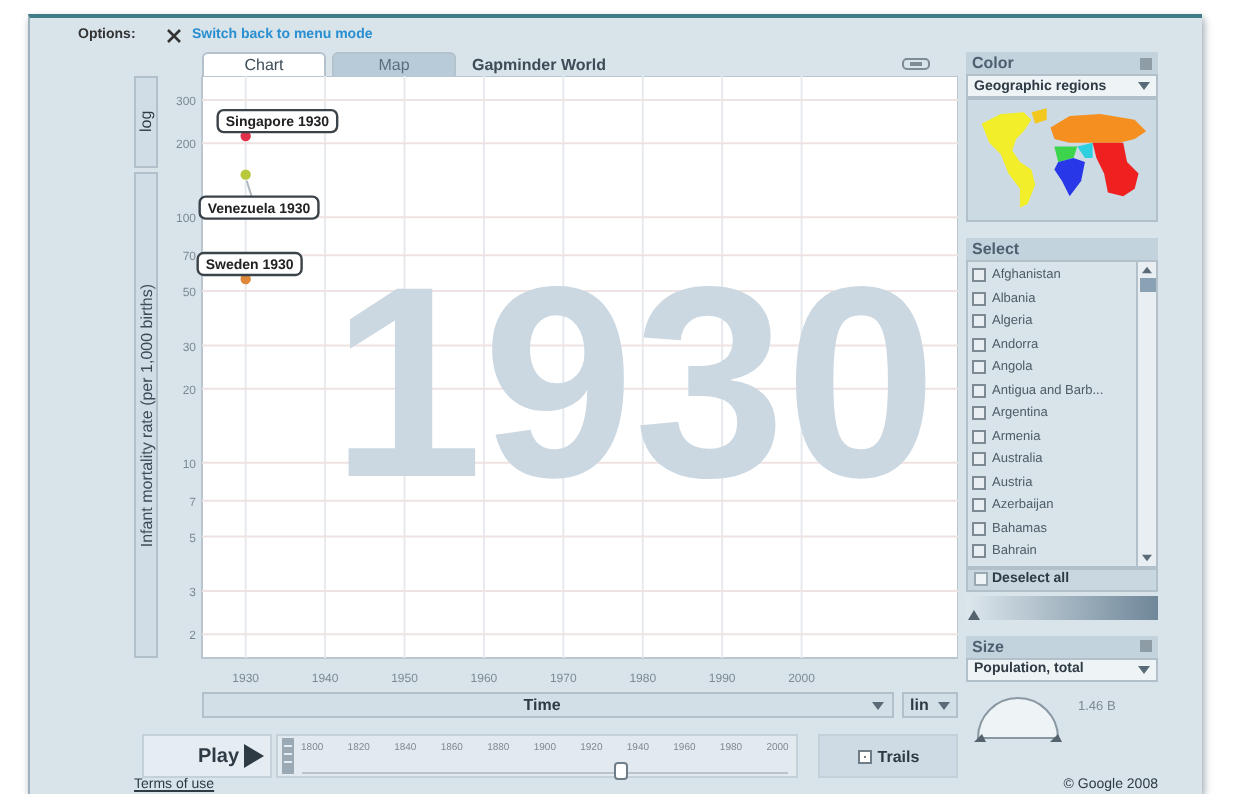 Image resolution: width=1236 pixels, height=808 pixels. I want to click on close-icon, so click(174, 35).